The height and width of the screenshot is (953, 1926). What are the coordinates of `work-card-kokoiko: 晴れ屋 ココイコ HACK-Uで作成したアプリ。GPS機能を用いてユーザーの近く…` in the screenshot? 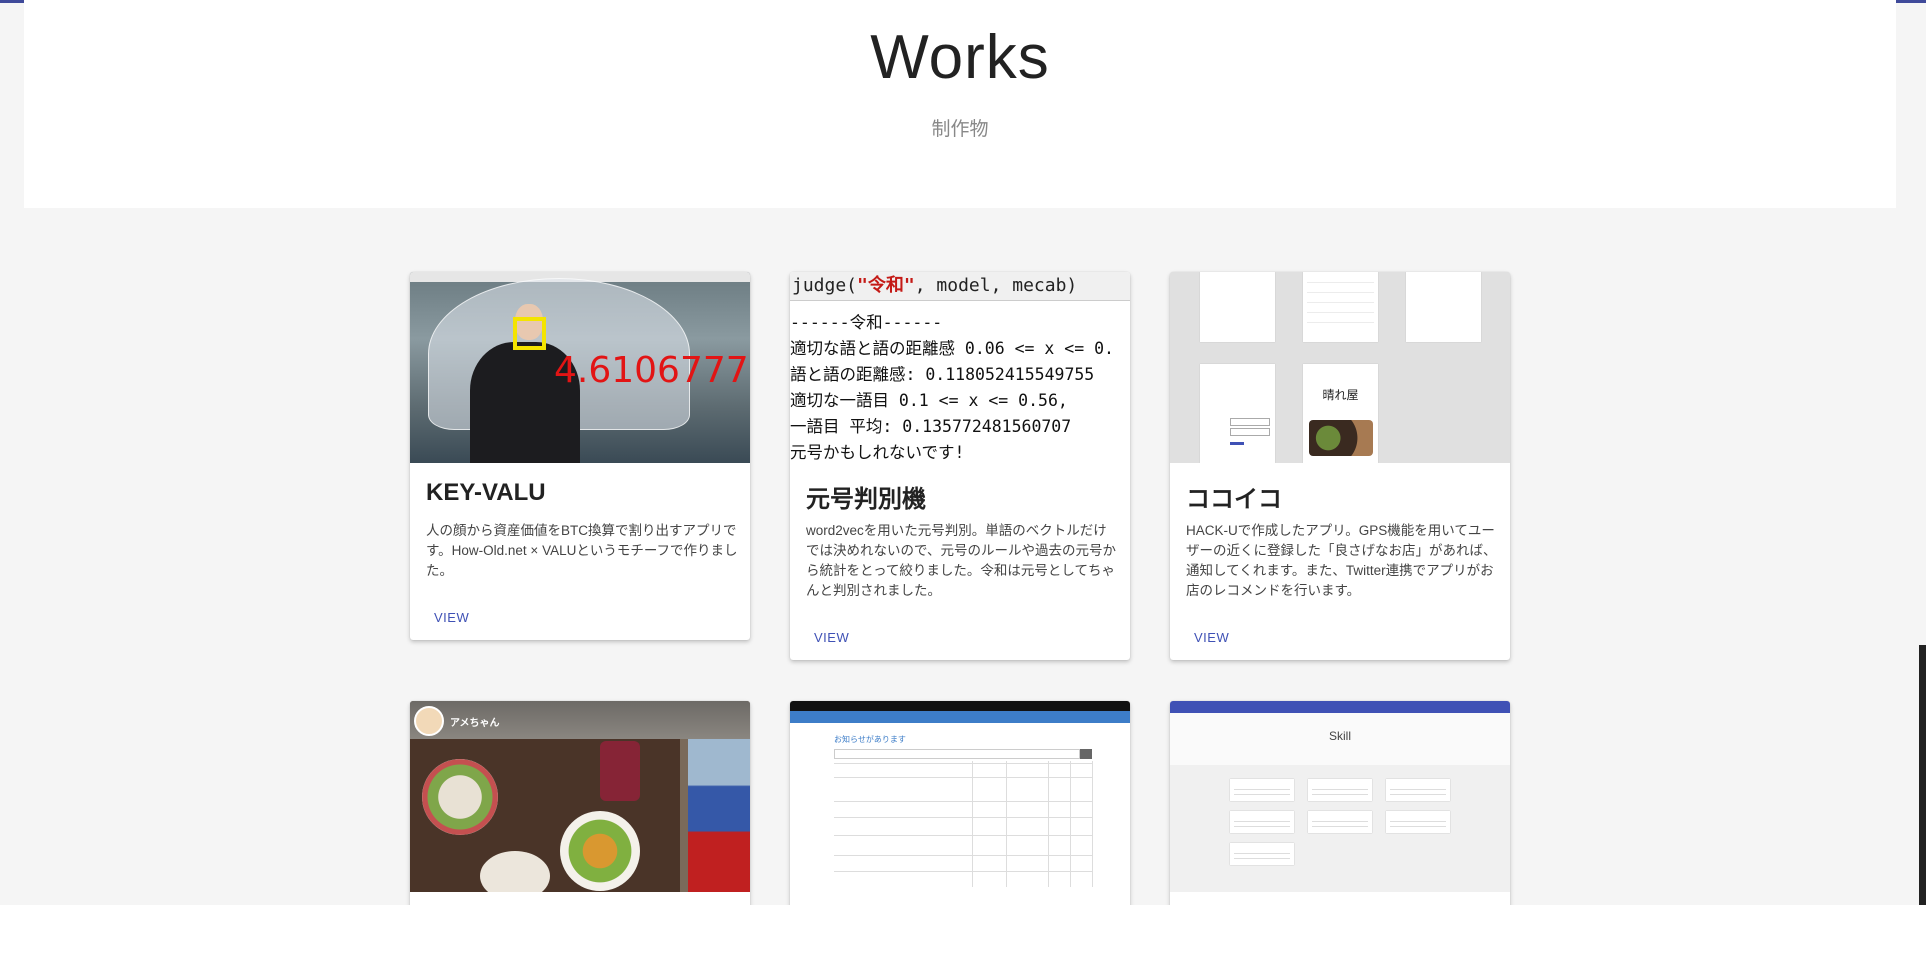 It's located at (1340, 466).